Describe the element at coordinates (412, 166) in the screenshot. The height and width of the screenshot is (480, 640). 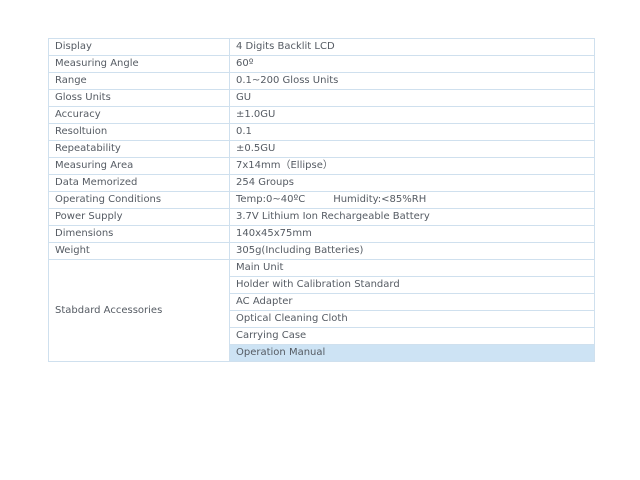
I see `spec-value-measuring-area: 7x14mm（Ellipse）` at that location.